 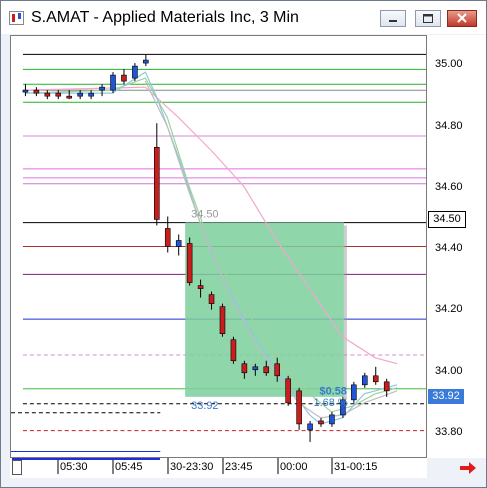 What do you see at coordinates (204, 214) in the screenshot?
I see `measure-top-label: 34.50` at bounding box center [204, 214].